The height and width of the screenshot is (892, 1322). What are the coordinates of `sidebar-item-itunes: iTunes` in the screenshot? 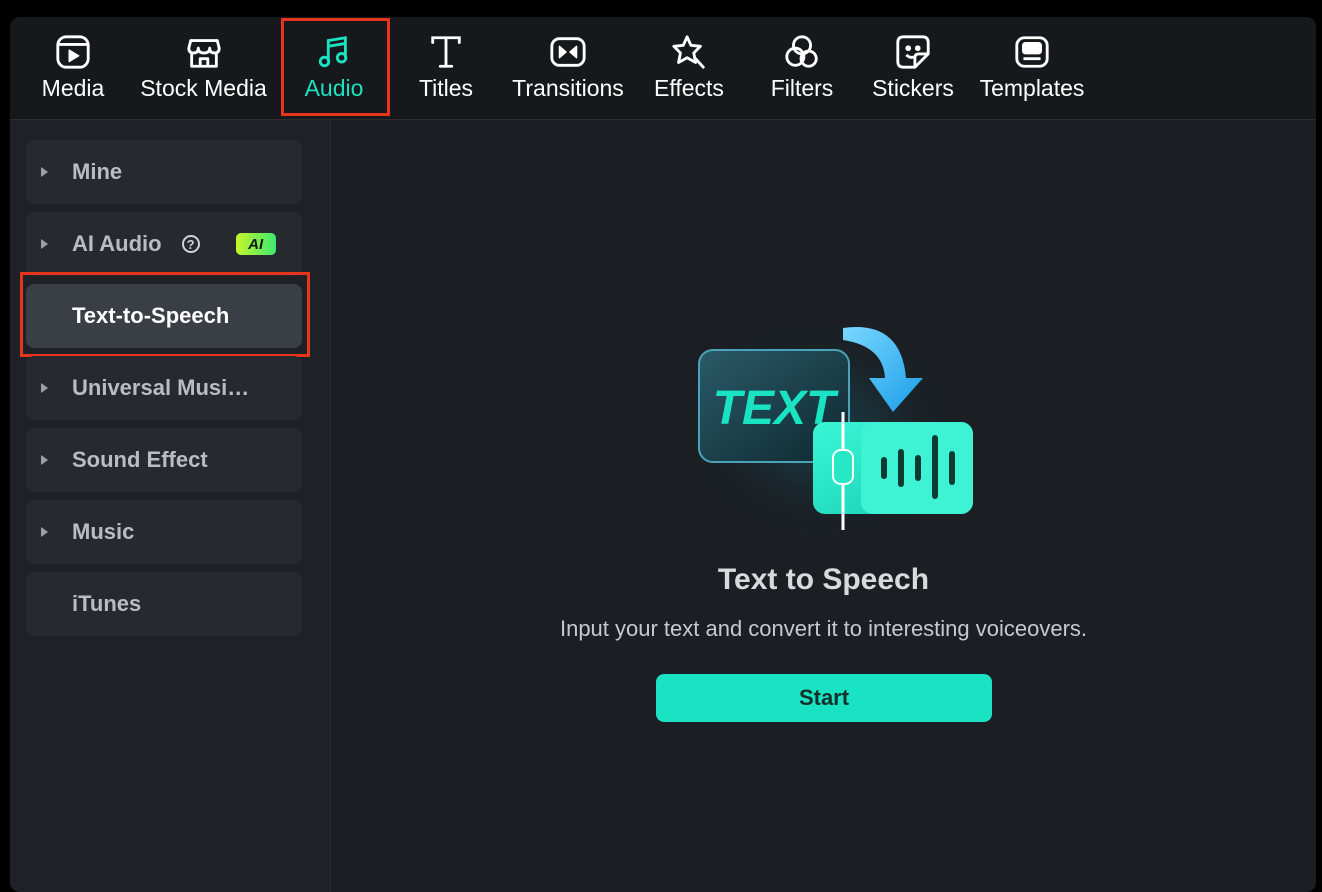 It's located at (164, 604).